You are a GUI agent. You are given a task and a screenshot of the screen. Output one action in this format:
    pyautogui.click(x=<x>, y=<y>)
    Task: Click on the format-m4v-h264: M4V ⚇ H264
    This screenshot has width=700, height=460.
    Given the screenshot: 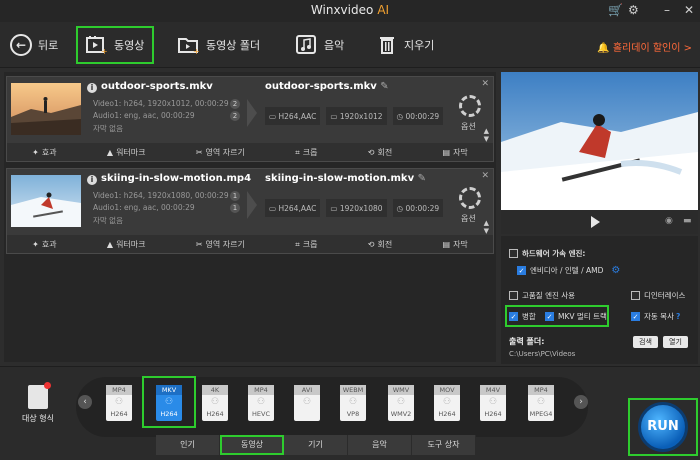 What is the action you would take?
    pyautogui.click(x=493, y=403)
    